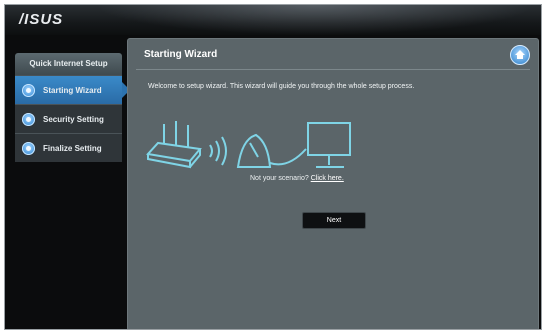 This screenshot has height=333, width=546. Describe the element at coordinates (254, 150) in the screenshot. I see `modem-icon` at that location.